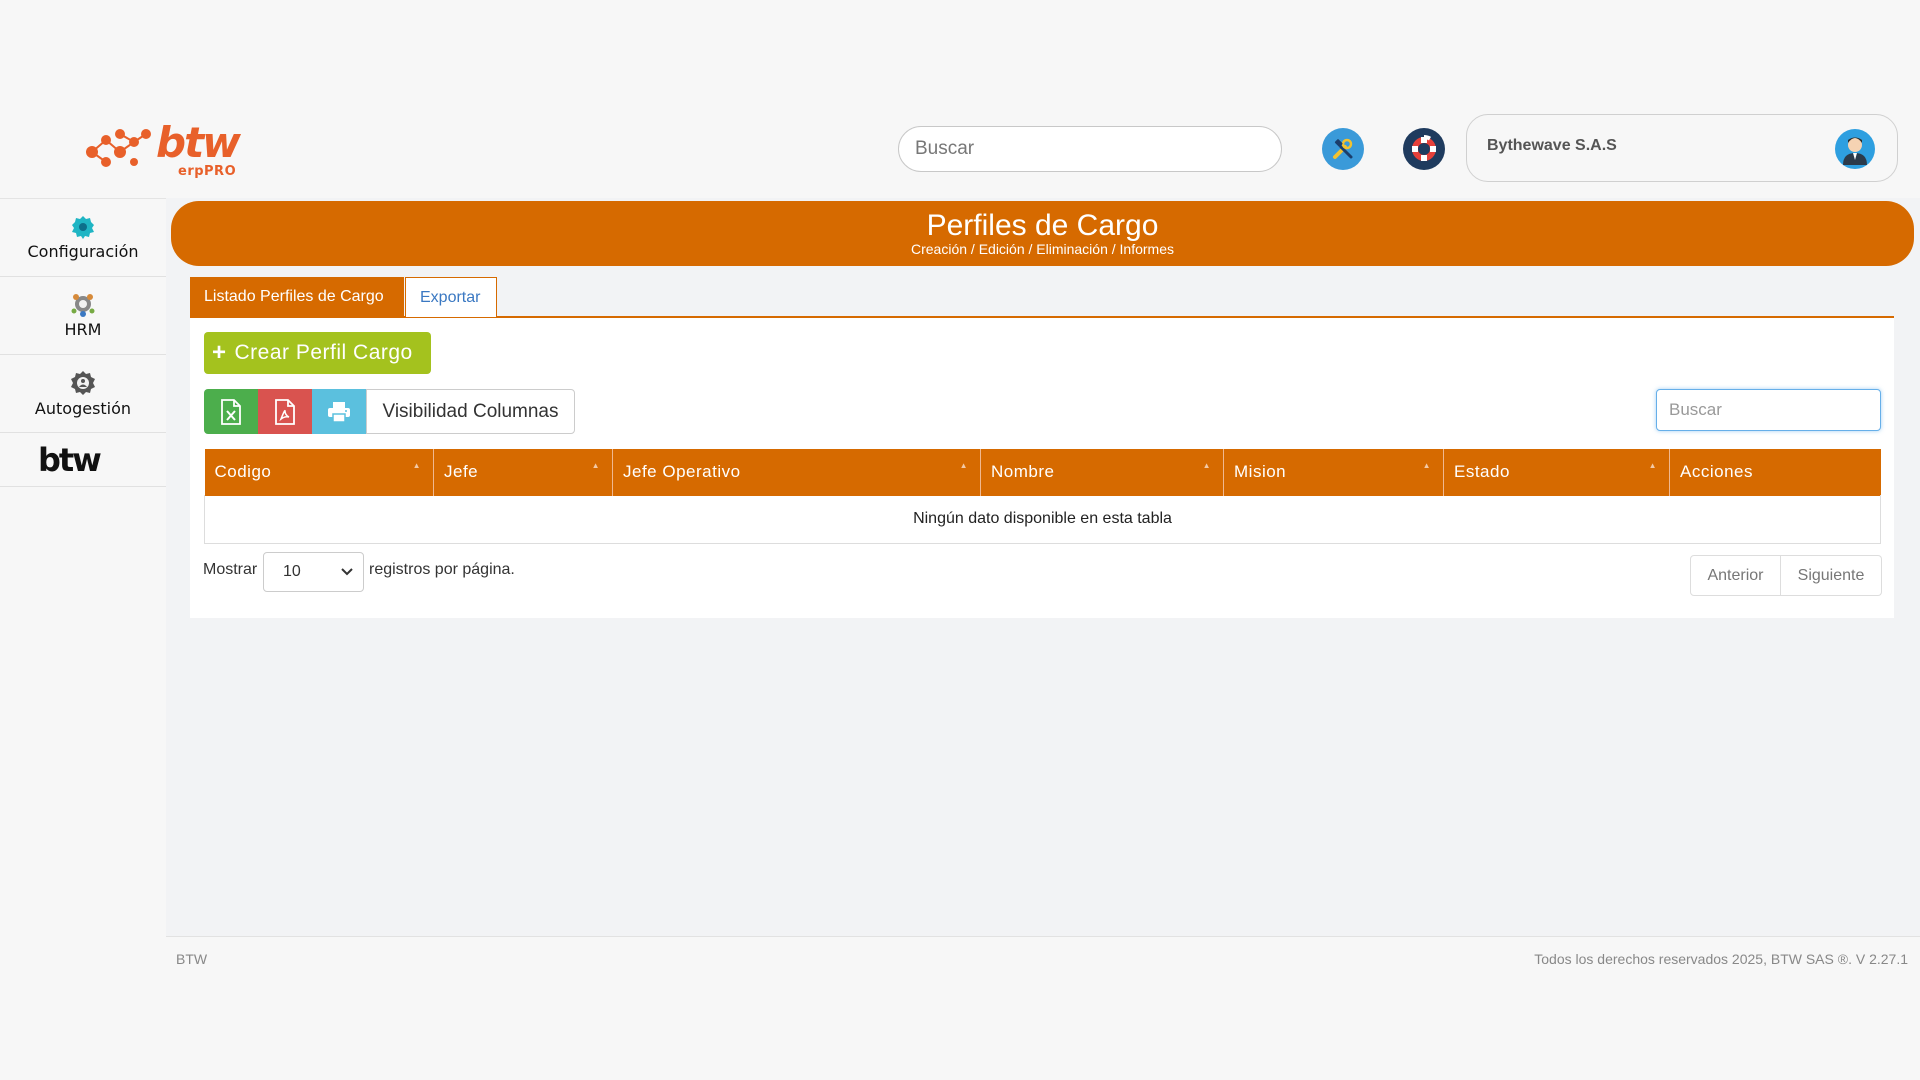 The width and height of the screenshot is (1920, 1080). I want to click on logo-text: btw, so click(198, 142).